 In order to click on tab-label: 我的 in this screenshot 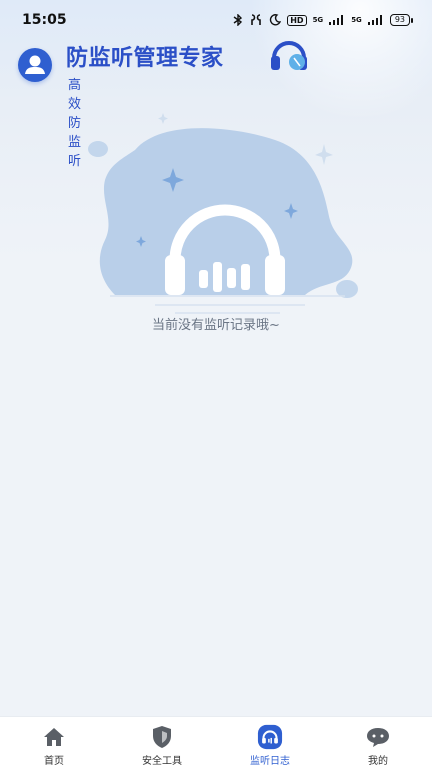, I will do `click(378, 761)`.